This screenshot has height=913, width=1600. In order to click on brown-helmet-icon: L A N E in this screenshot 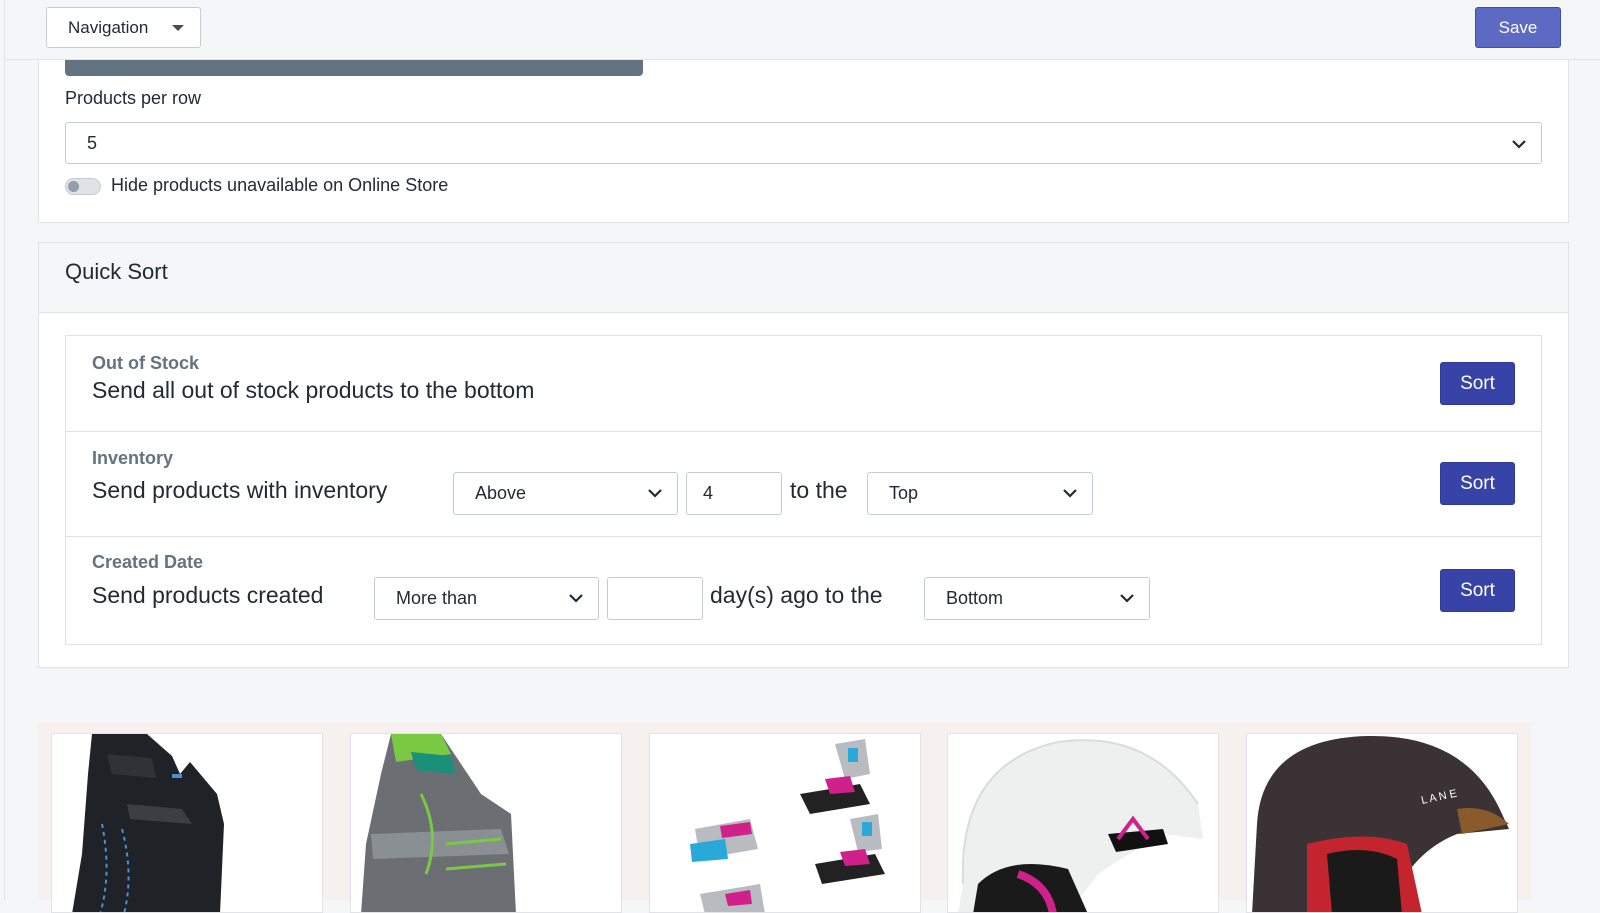, I will do `click(1380, 823)`.